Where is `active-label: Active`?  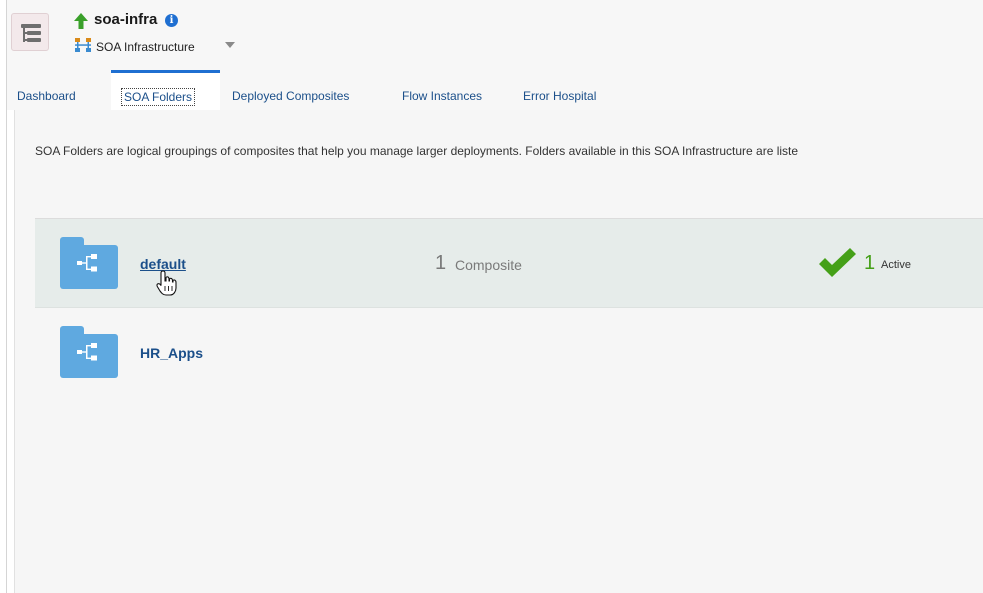
active-label: Active is located at coordinates (896, 265).